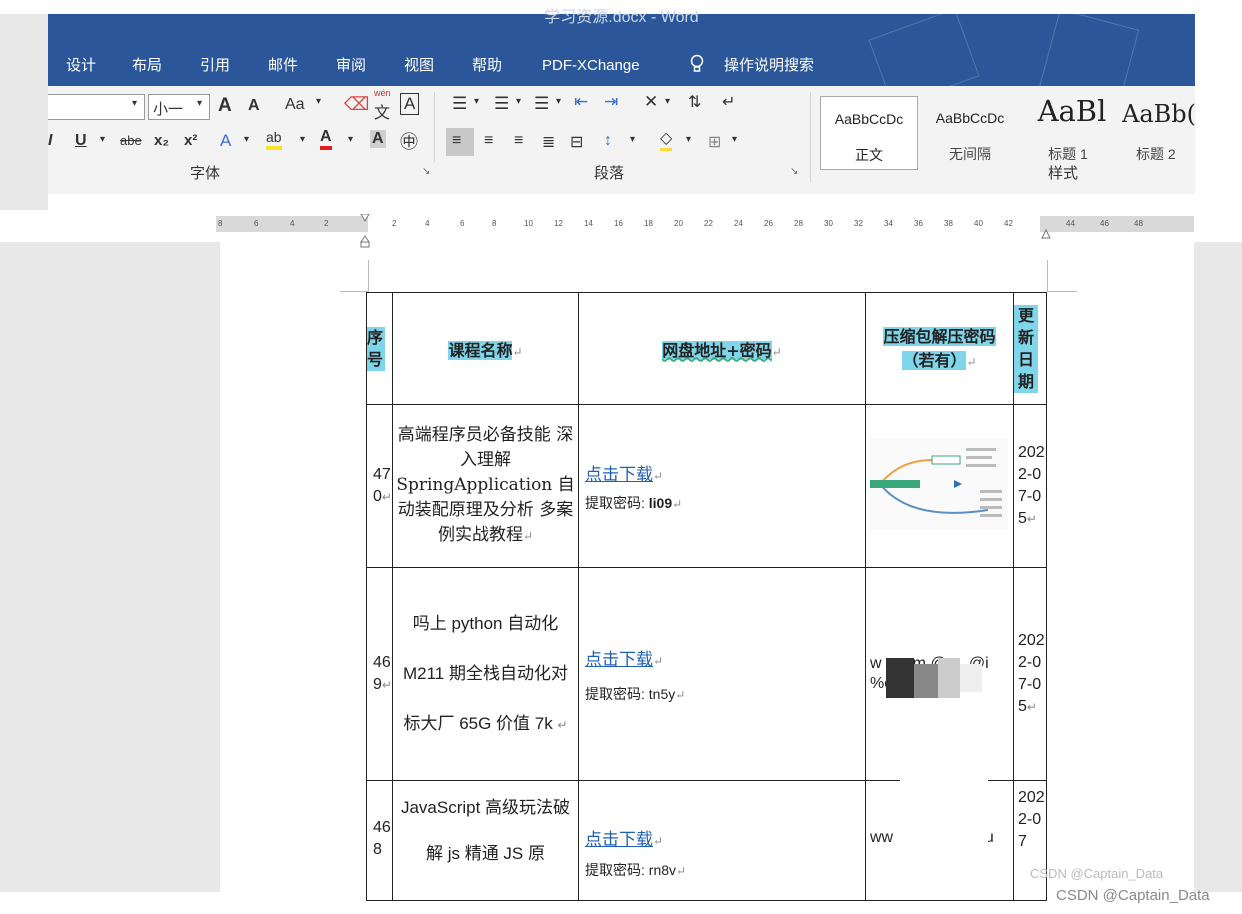 The height and width of the screenshot is (914, 1242). I want to click on font-color-button: A, so click(326, 139).